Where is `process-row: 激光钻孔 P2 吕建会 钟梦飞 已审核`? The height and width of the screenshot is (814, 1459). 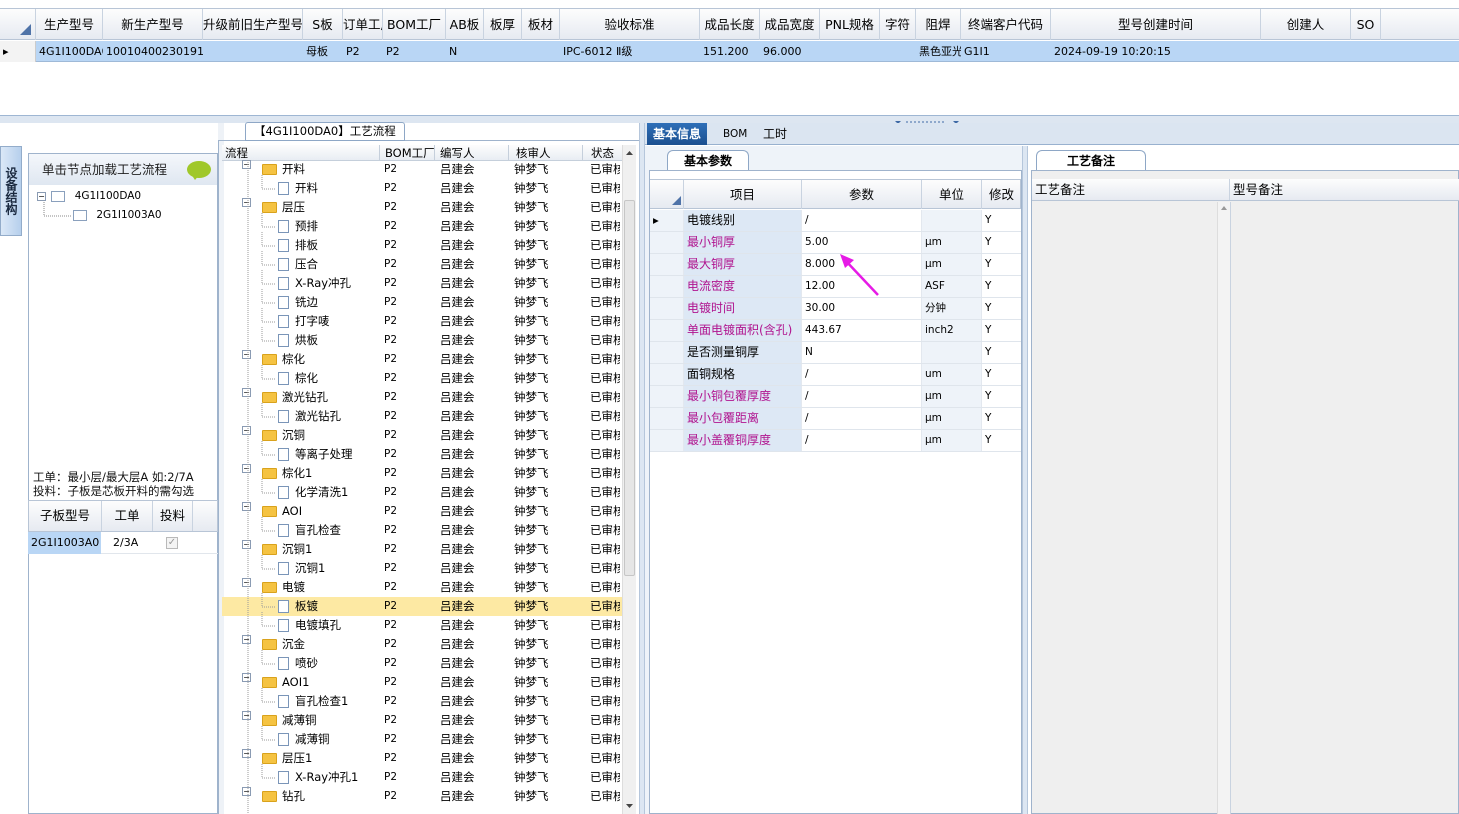 process-row: 激光钻孔 P2 吕建会 钟梦飞 已审核 is located at coordinates (422, 416).